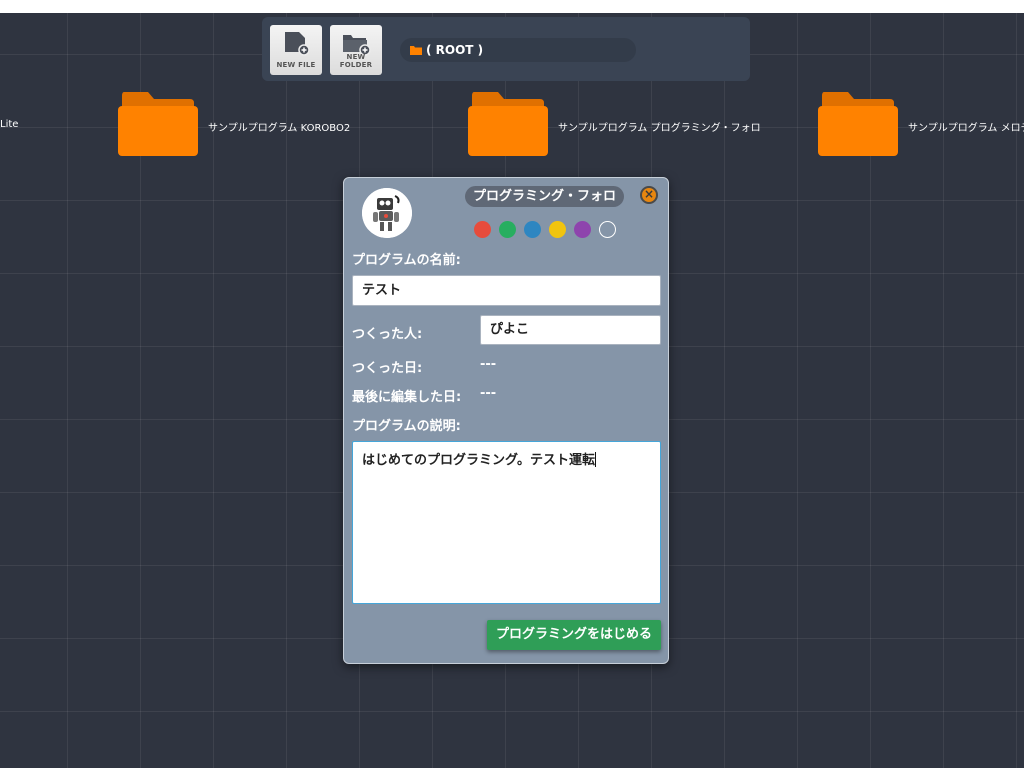 The width and height of the screenshot is (1024, 768). I want to click on new-file-label: NEW FILE, so click(296, 65).